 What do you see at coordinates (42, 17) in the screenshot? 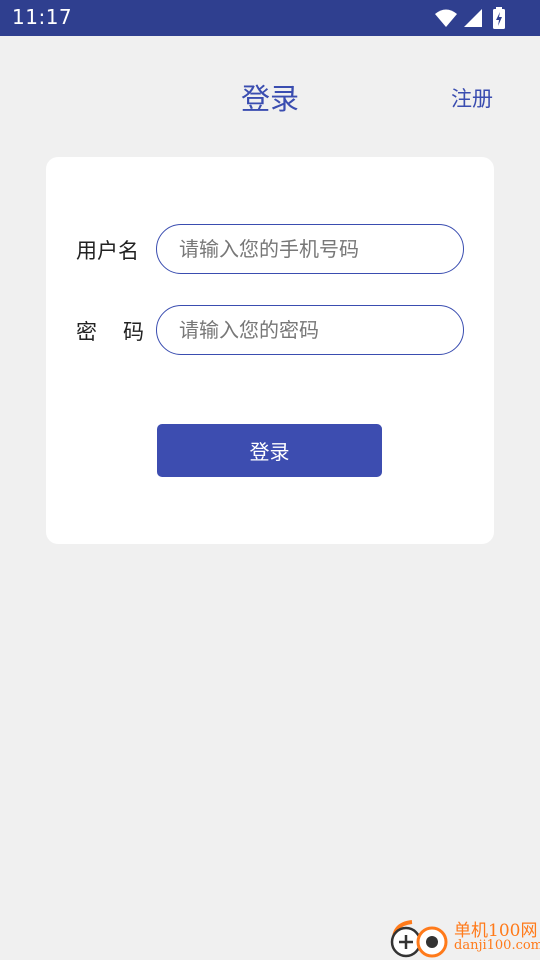
I see `status-time: 11:17` at bounding box center [42, 17].